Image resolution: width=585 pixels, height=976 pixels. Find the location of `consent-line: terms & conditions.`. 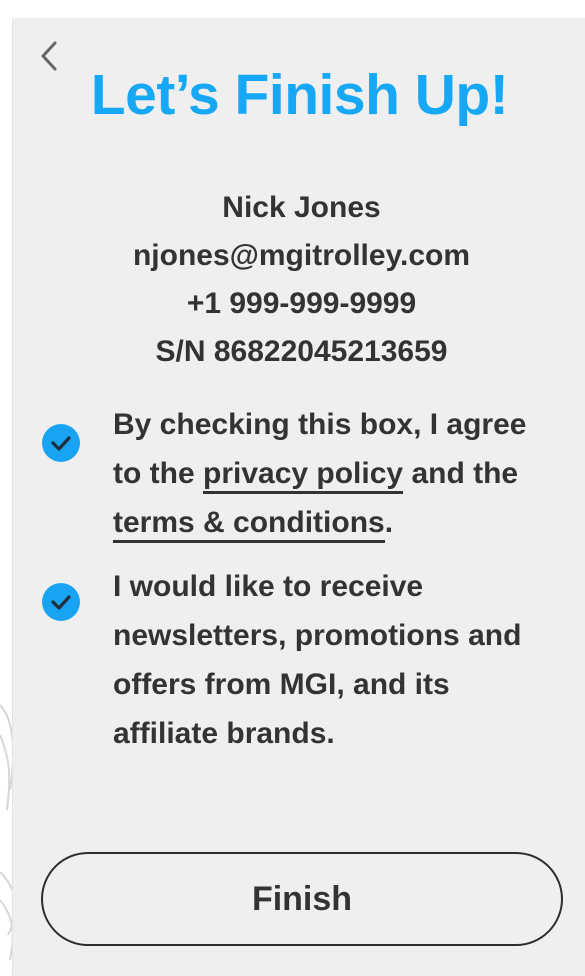

consent-line: terms & conditions. is located at coordinates (343, 522).